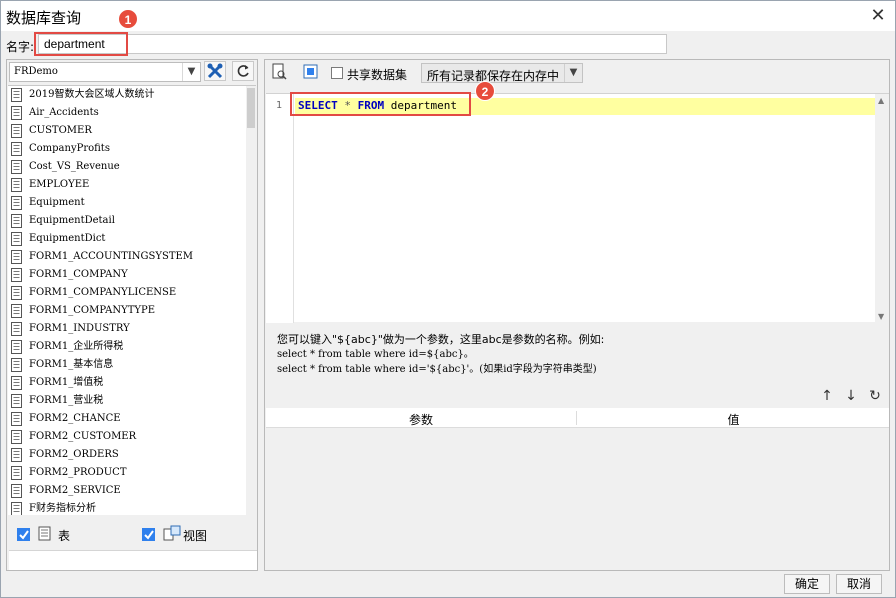  I want to click on table-list-item: FORM1_COMPANY, so click(127, 275).